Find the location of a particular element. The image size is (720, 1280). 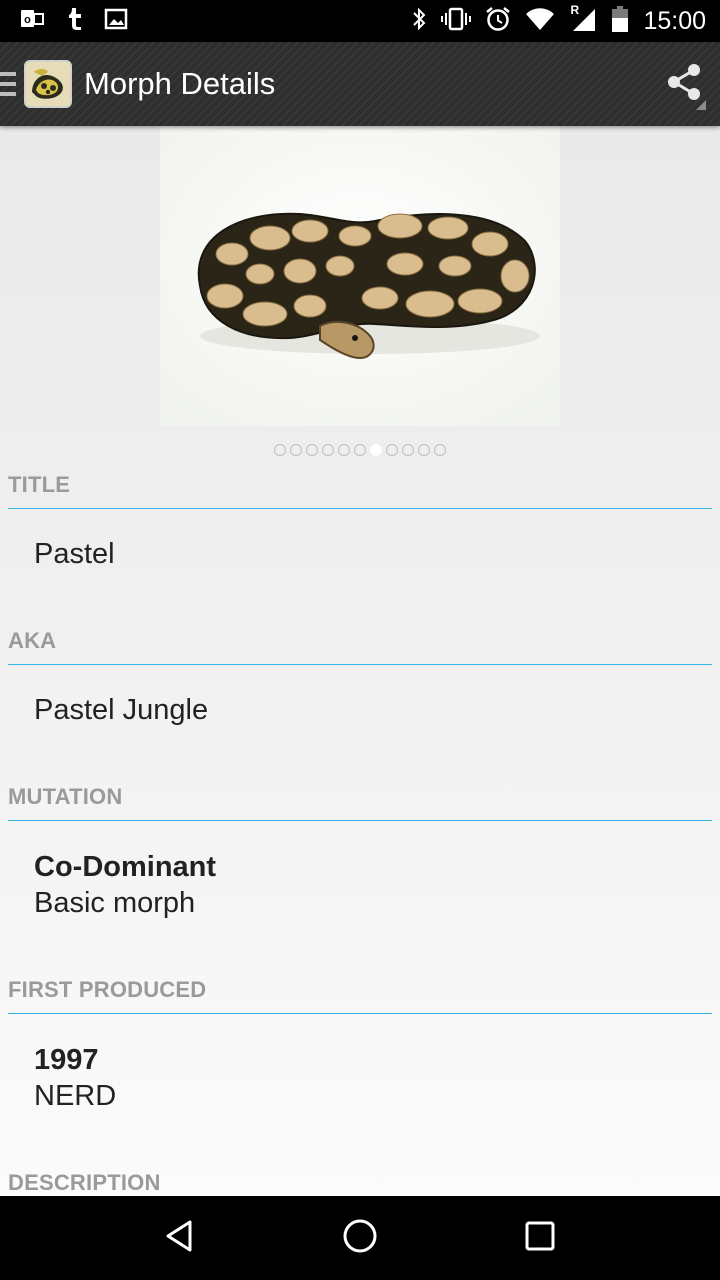

title-value: Pastel is located at coordinates (74, 554).